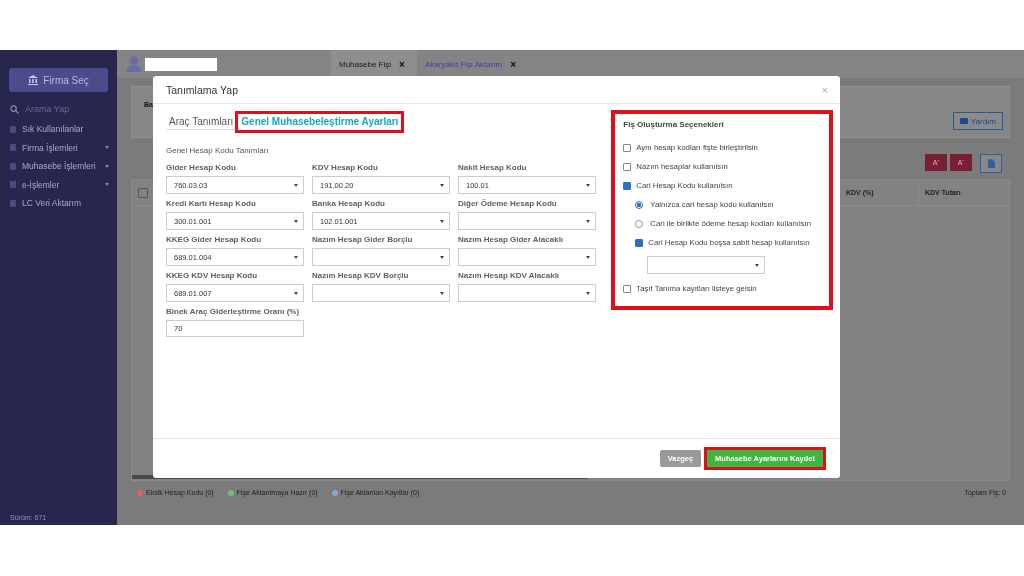 The image size is (1024, 576). I want to click on field-label: Nazım Hesap KDV Alacaklı, so click(509, 275).